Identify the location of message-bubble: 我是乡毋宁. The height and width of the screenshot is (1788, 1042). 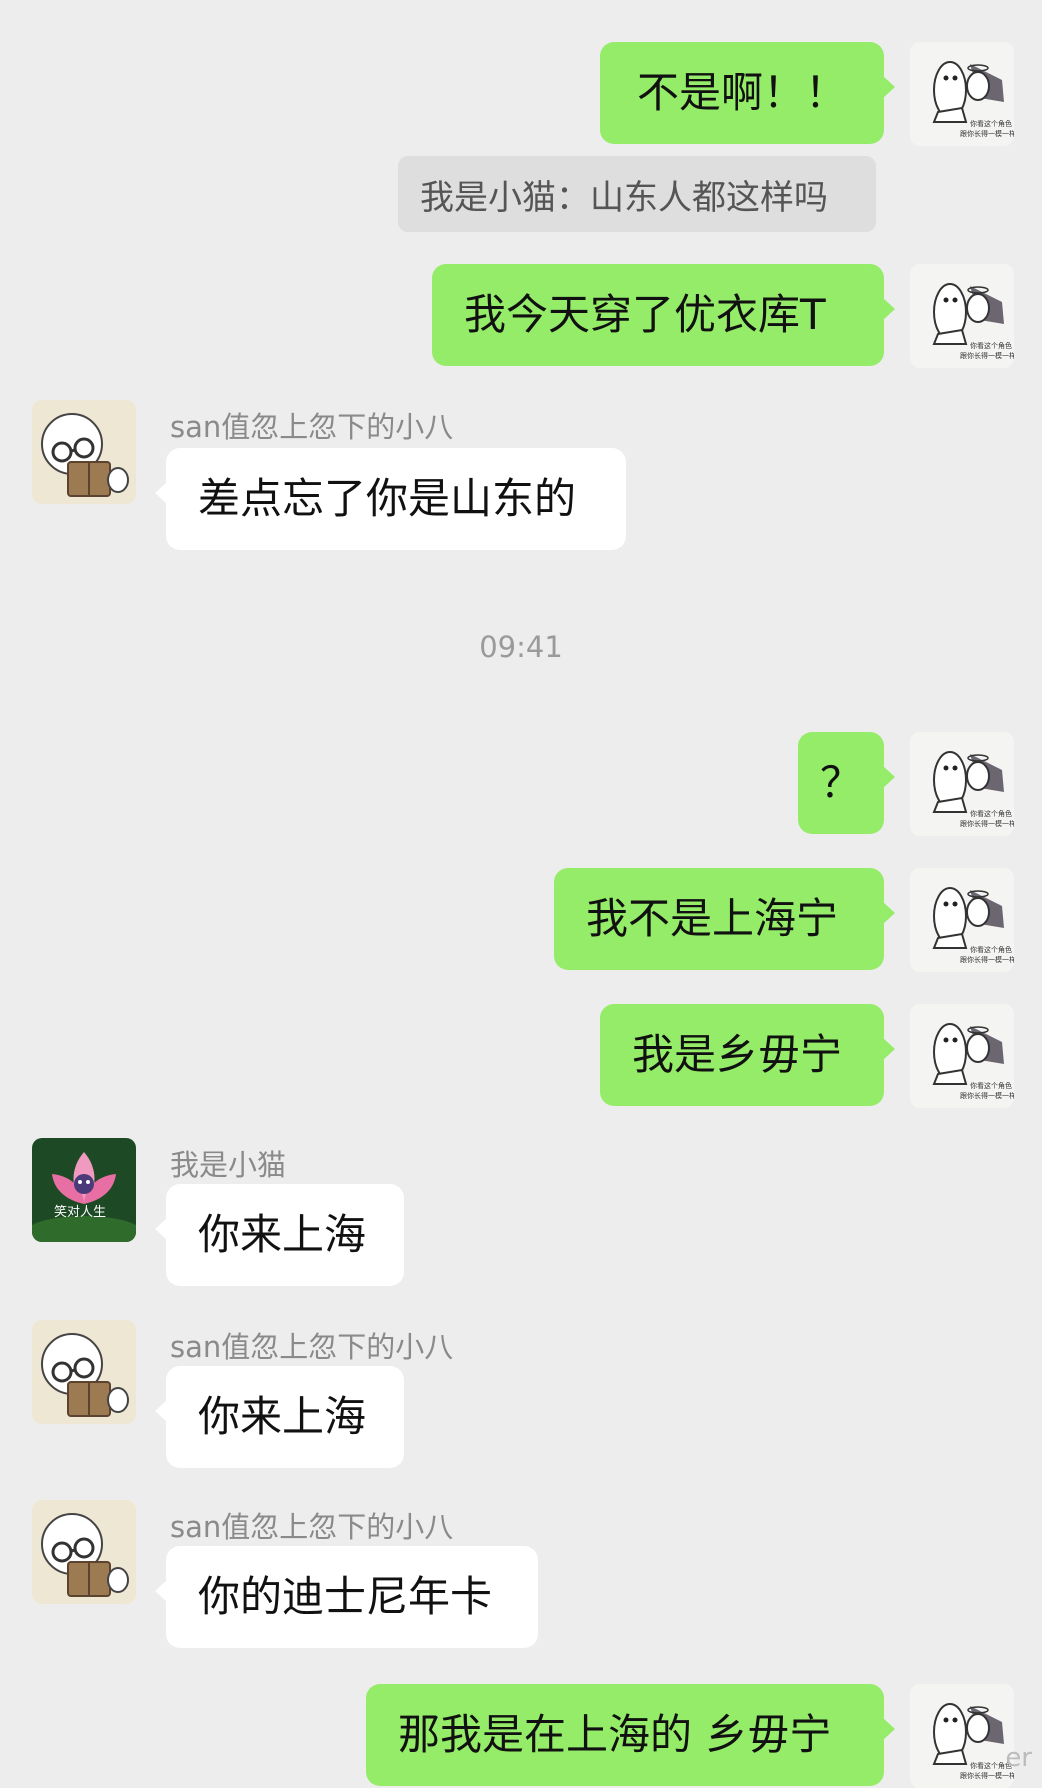
(747, 1055).